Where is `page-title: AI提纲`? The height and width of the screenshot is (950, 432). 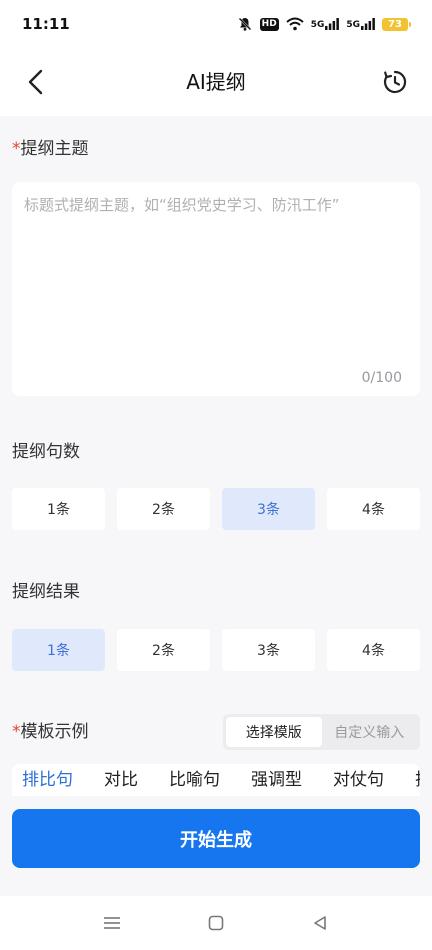
page-title: AI提纲 is located at coordinates (216, 82).